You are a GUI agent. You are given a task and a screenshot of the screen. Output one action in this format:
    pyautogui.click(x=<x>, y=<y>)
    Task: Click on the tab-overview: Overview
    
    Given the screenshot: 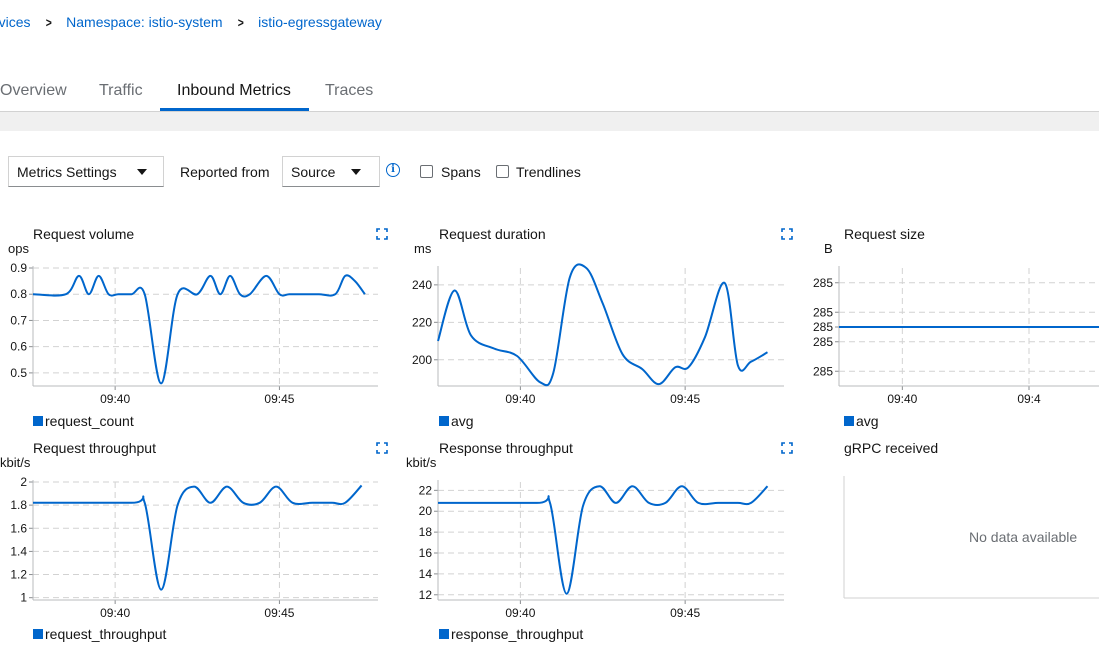 What is the action you would take?
    pyautogui.click(x=33, y=96)
    